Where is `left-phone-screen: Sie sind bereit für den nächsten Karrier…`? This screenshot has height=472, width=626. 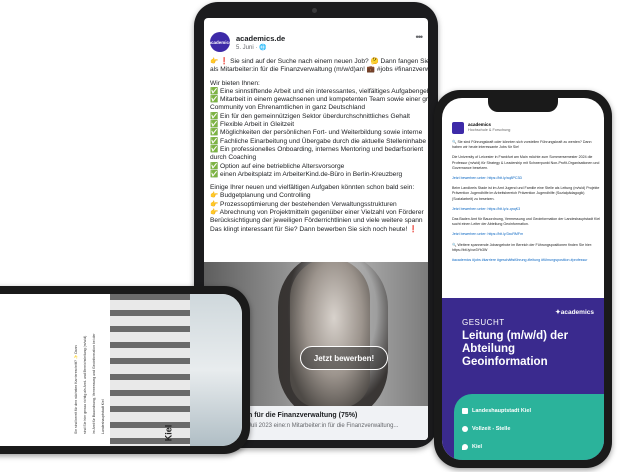 left-phone-screen: Sie sind bereit für den nächsten Karrier… is located at coordinates (121, 370).